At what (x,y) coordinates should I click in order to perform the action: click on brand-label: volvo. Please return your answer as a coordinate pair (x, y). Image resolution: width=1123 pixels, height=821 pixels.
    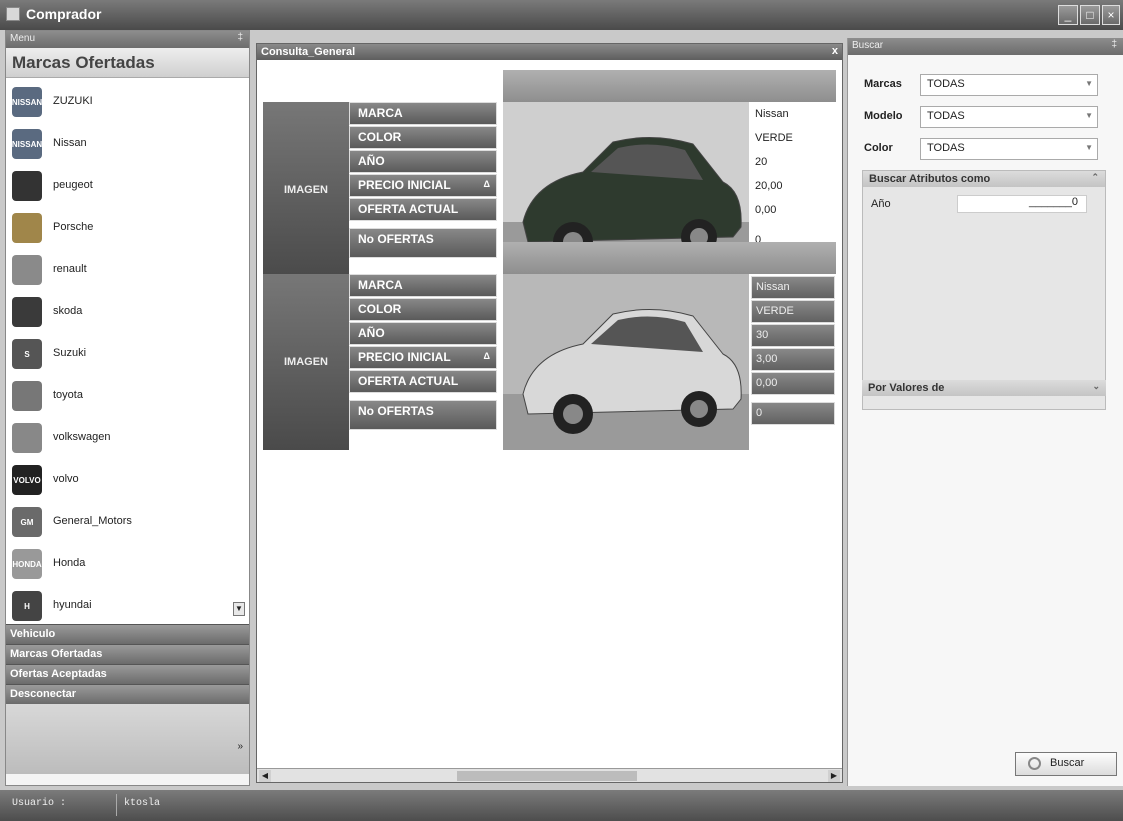
    Looking at the image, I should click on (66, 479).